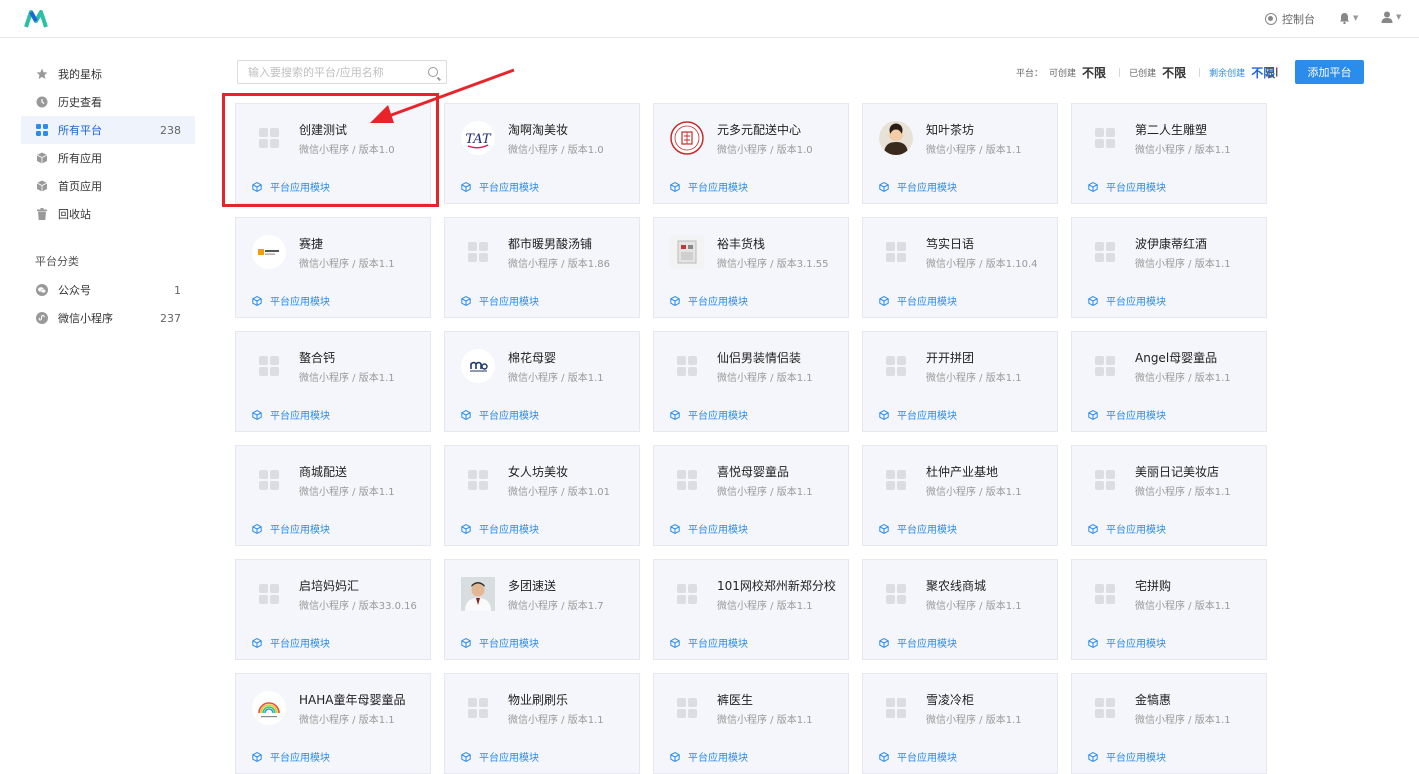  I want to click on platform-name: 裤医生, so click(735, 700).